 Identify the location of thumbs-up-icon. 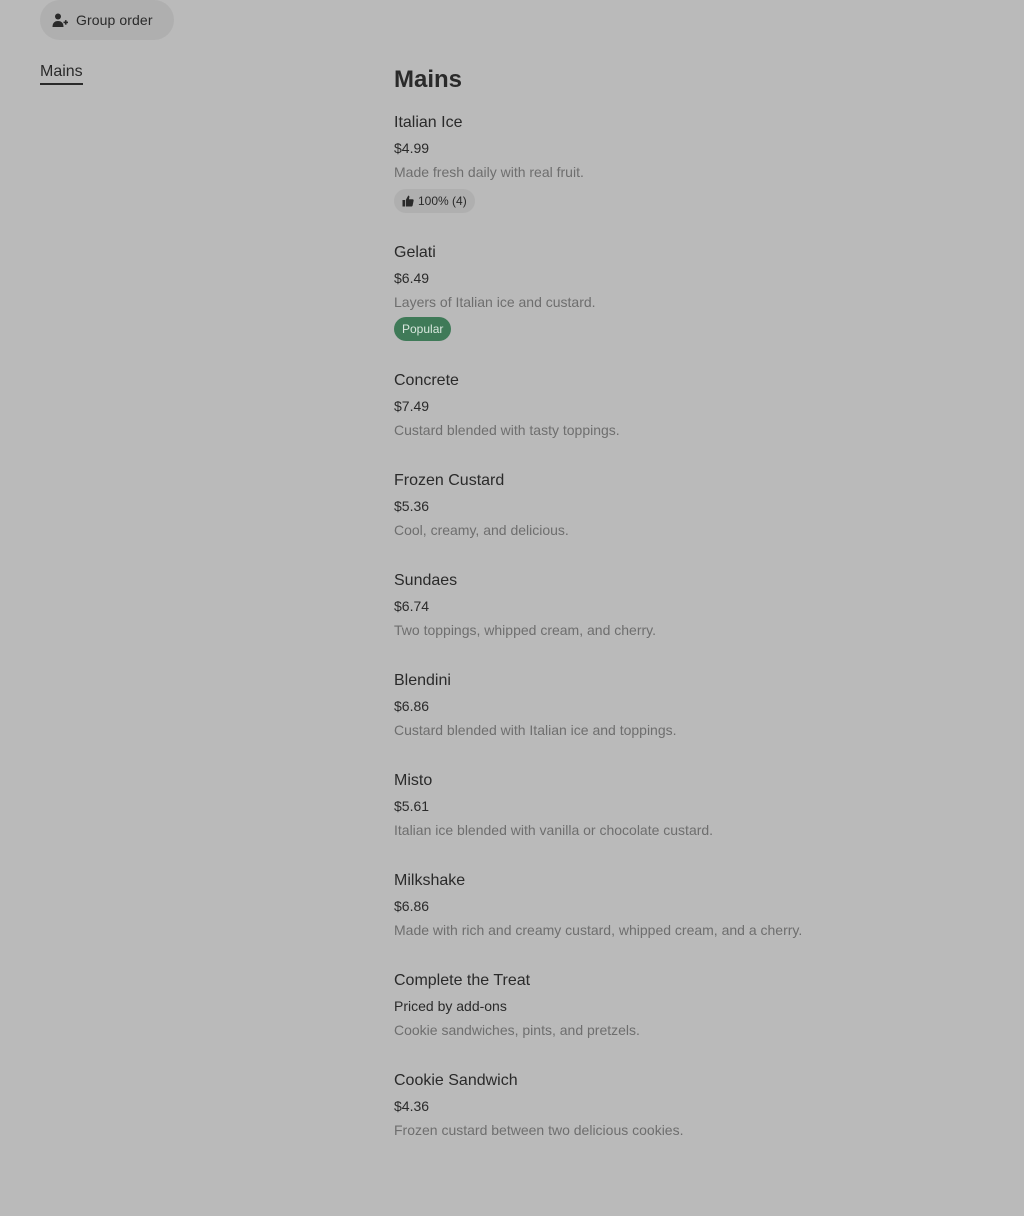
(408, 201).